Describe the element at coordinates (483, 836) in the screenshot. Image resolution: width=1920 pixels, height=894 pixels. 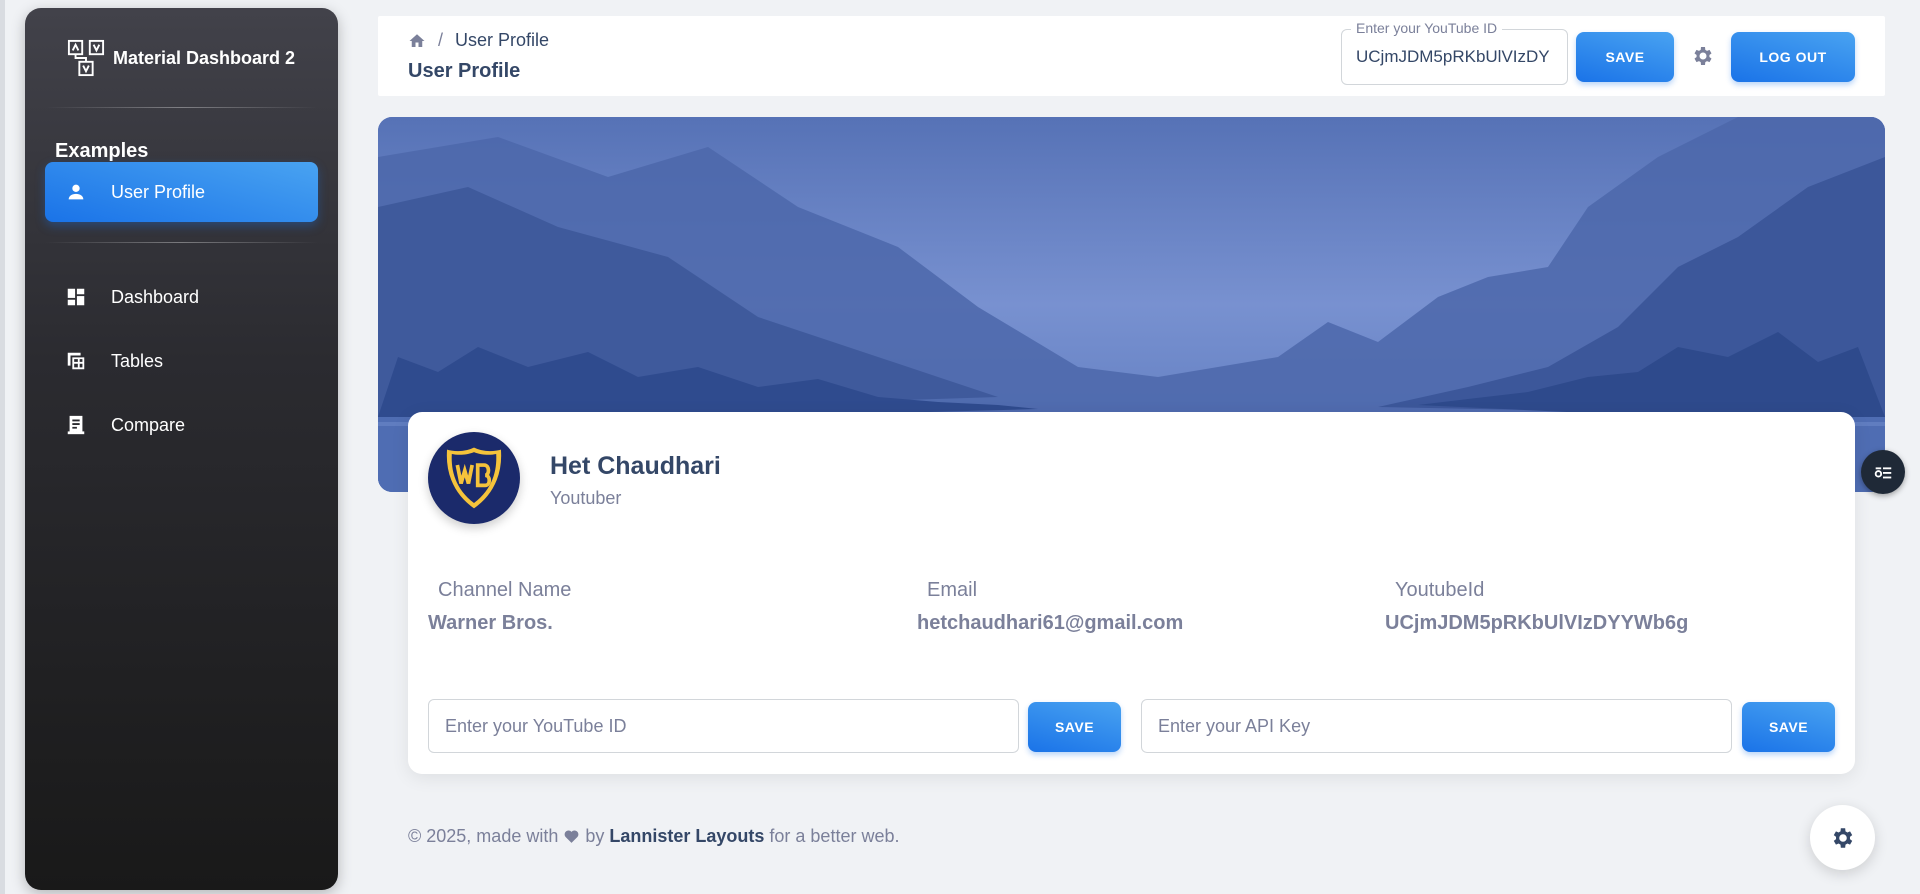
I see `footer-prefix: © 2025, made with` at that location.